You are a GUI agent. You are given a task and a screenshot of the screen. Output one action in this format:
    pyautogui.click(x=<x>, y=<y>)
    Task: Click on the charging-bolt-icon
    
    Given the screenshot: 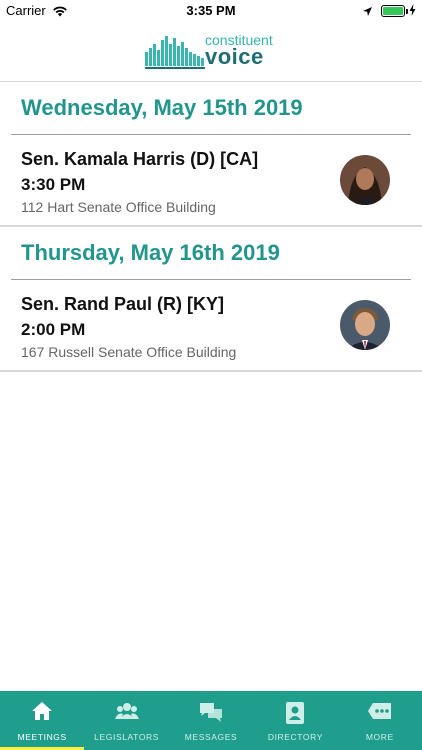 What is the action you would take?
    pyautogui.click(x=412, y=11)
    